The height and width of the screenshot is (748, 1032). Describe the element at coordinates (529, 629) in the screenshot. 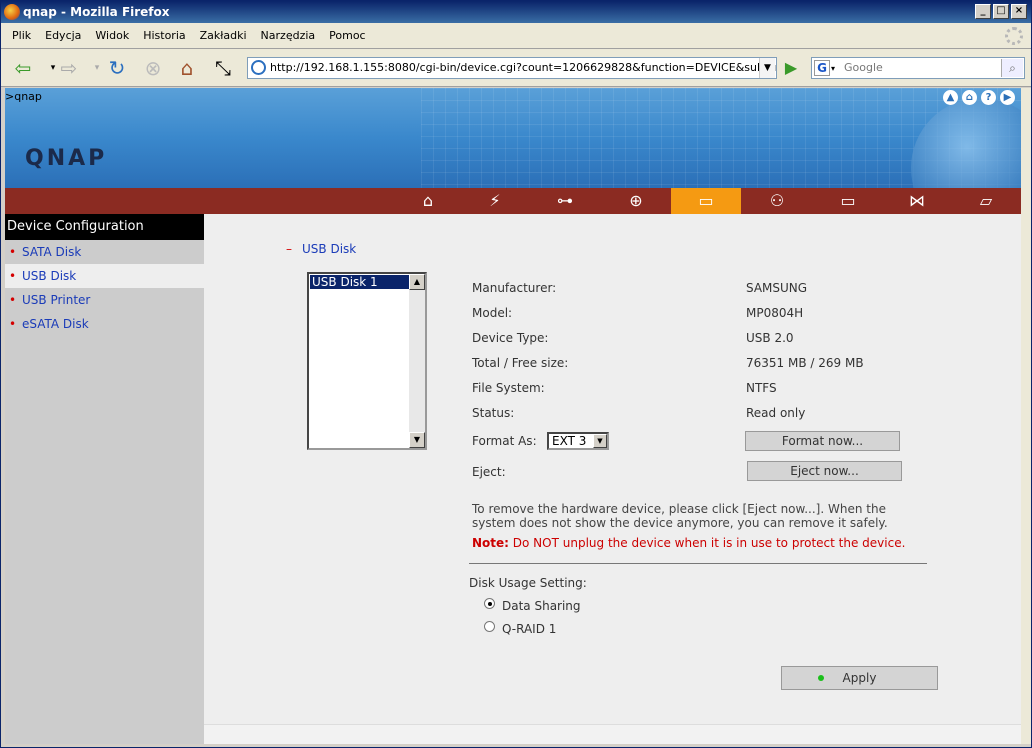

I see `qraid1-label: Q-RAID 1` at that location.